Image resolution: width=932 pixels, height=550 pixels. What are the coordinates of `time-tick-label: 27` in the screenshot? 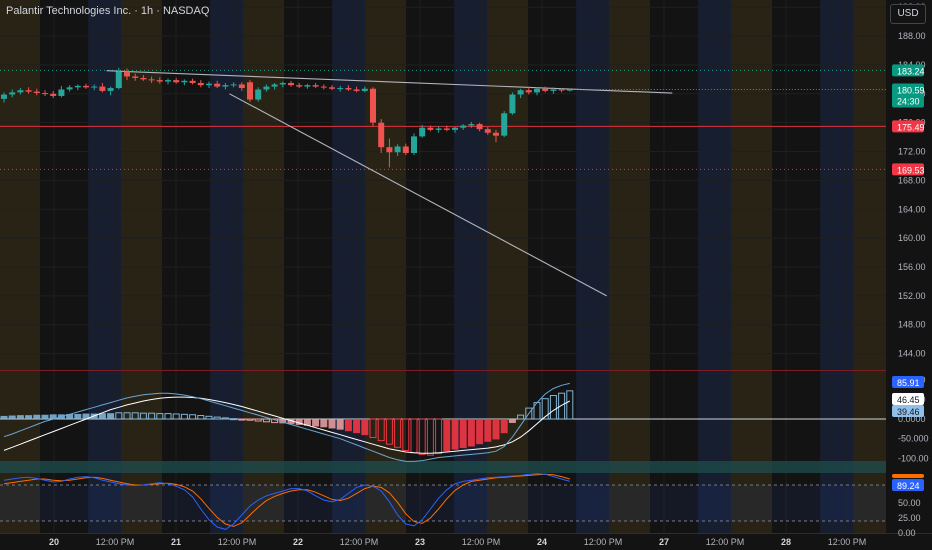 It's located at (664, 542).